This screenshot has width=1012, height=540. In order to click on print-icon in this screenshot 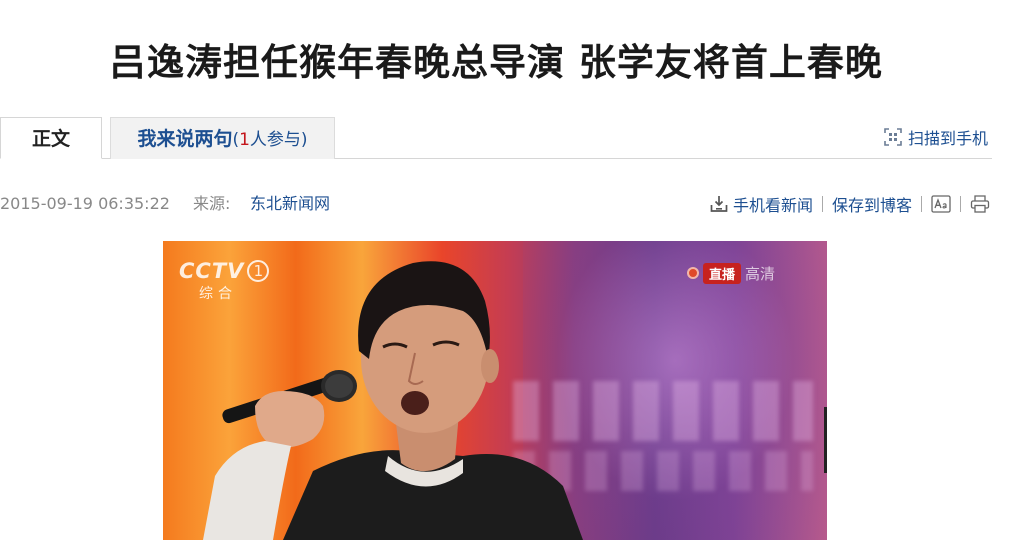, I will do `click(980, 204)`.